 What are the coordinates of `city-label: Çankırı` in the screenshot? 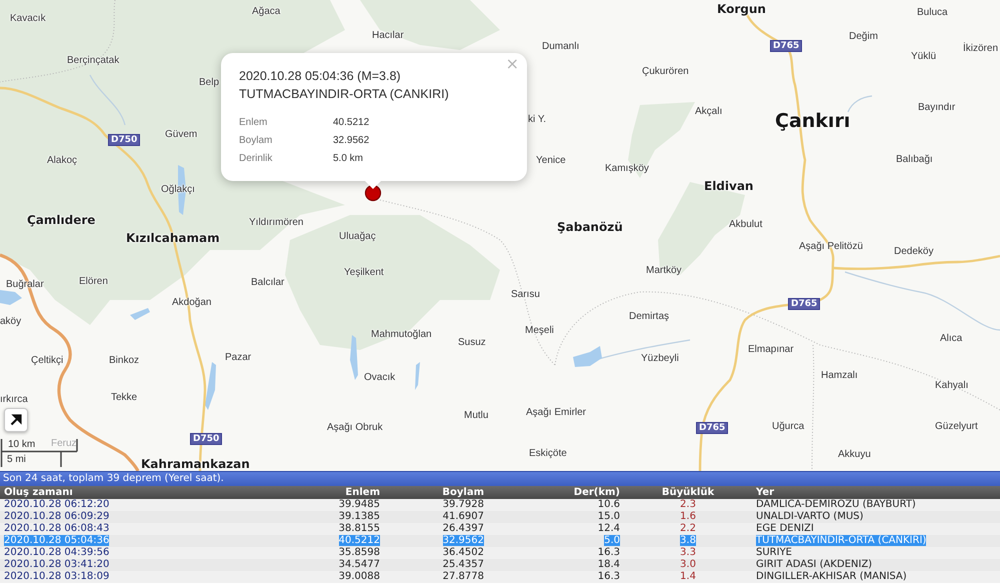 It's located at (812, 121).